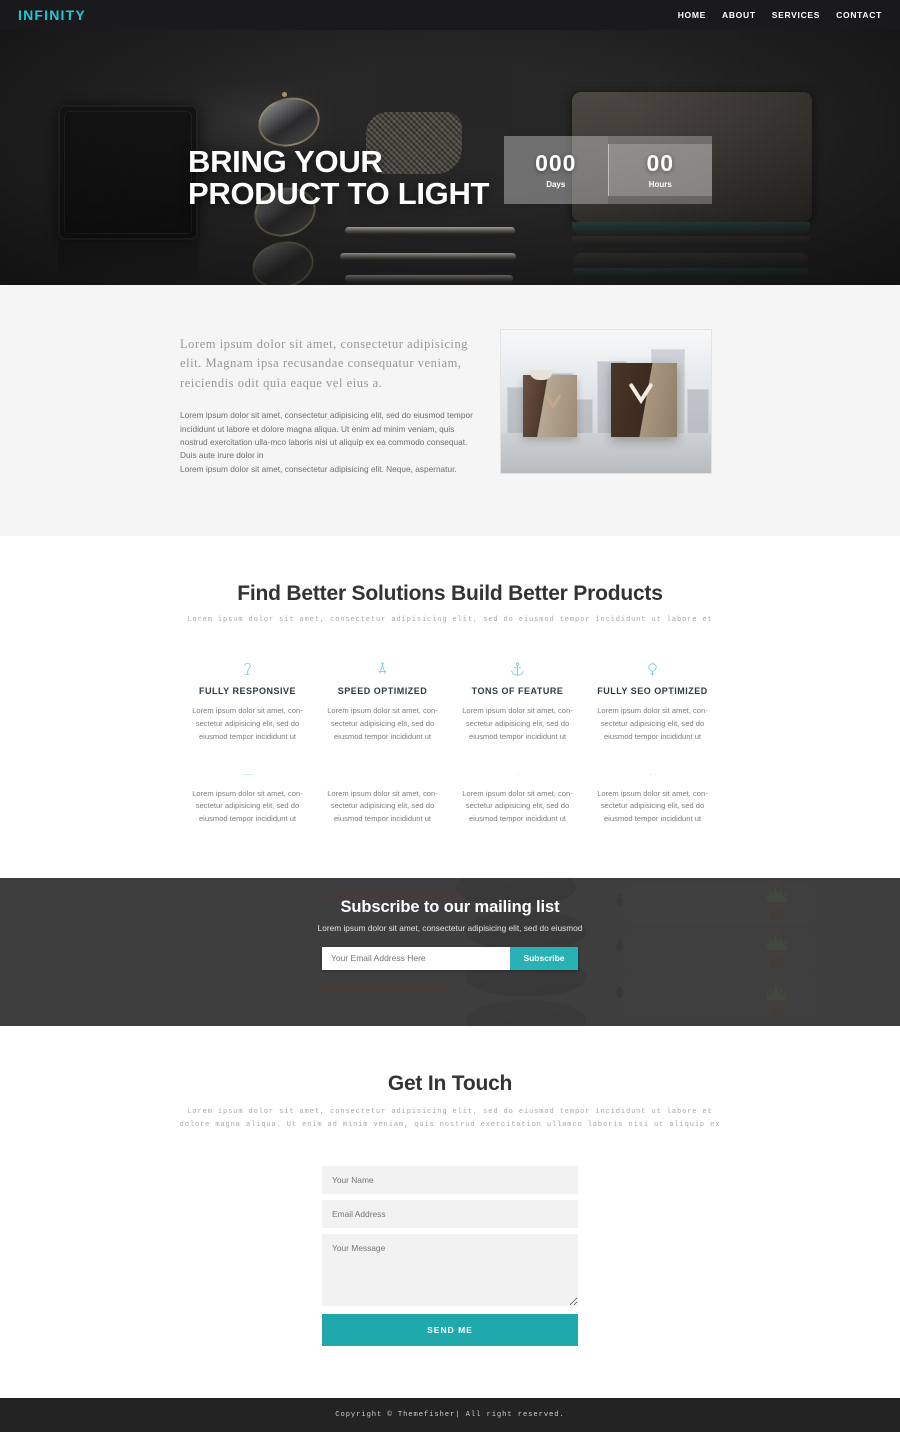 This screenshot has height=1432, width=900. What do you see at coordinates (660, 162) in the screenshot?
I see `countdown-hours-value: 00` at bounding box center [660, 162].